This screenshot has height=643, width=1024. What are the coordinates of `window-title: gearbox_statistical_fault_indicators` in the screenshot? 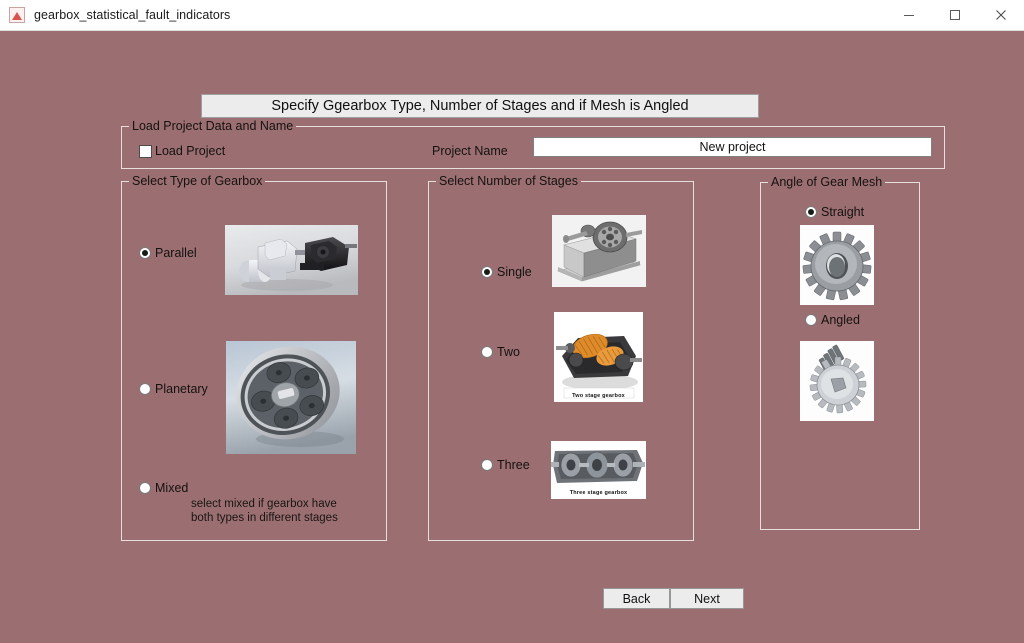 It's located at (132, 15).